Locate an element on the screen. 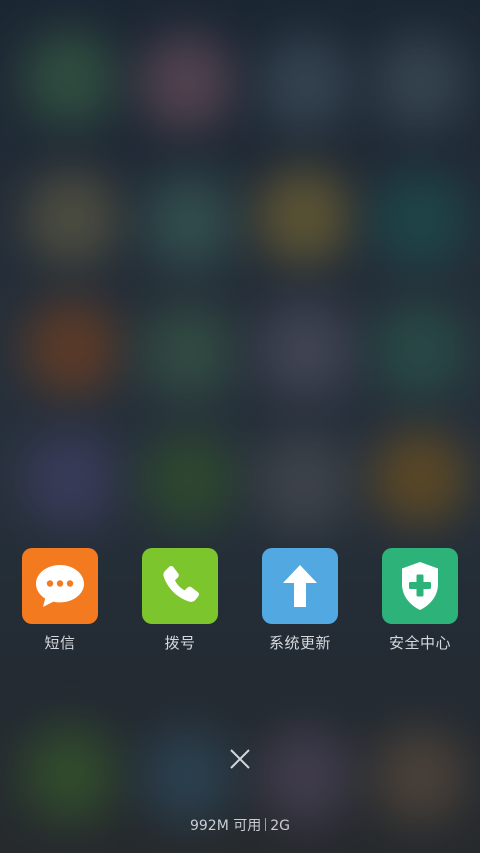 The height and width of the screenshot is (853, 480). recent-app-security-center: 安全中心 is located at coordinates (420, 600).